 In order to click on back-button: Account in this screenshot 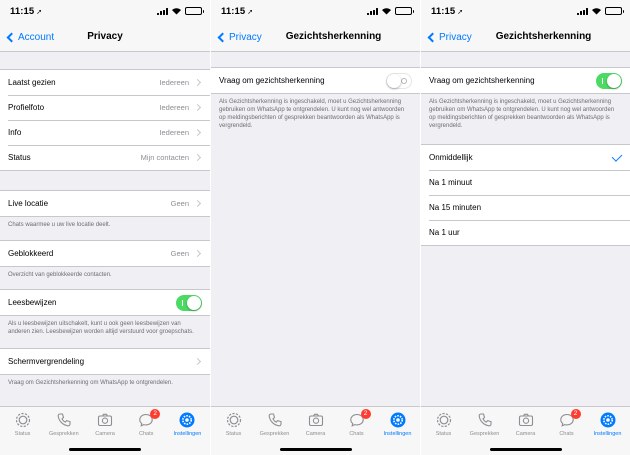, I will do `click(29, 37)`.